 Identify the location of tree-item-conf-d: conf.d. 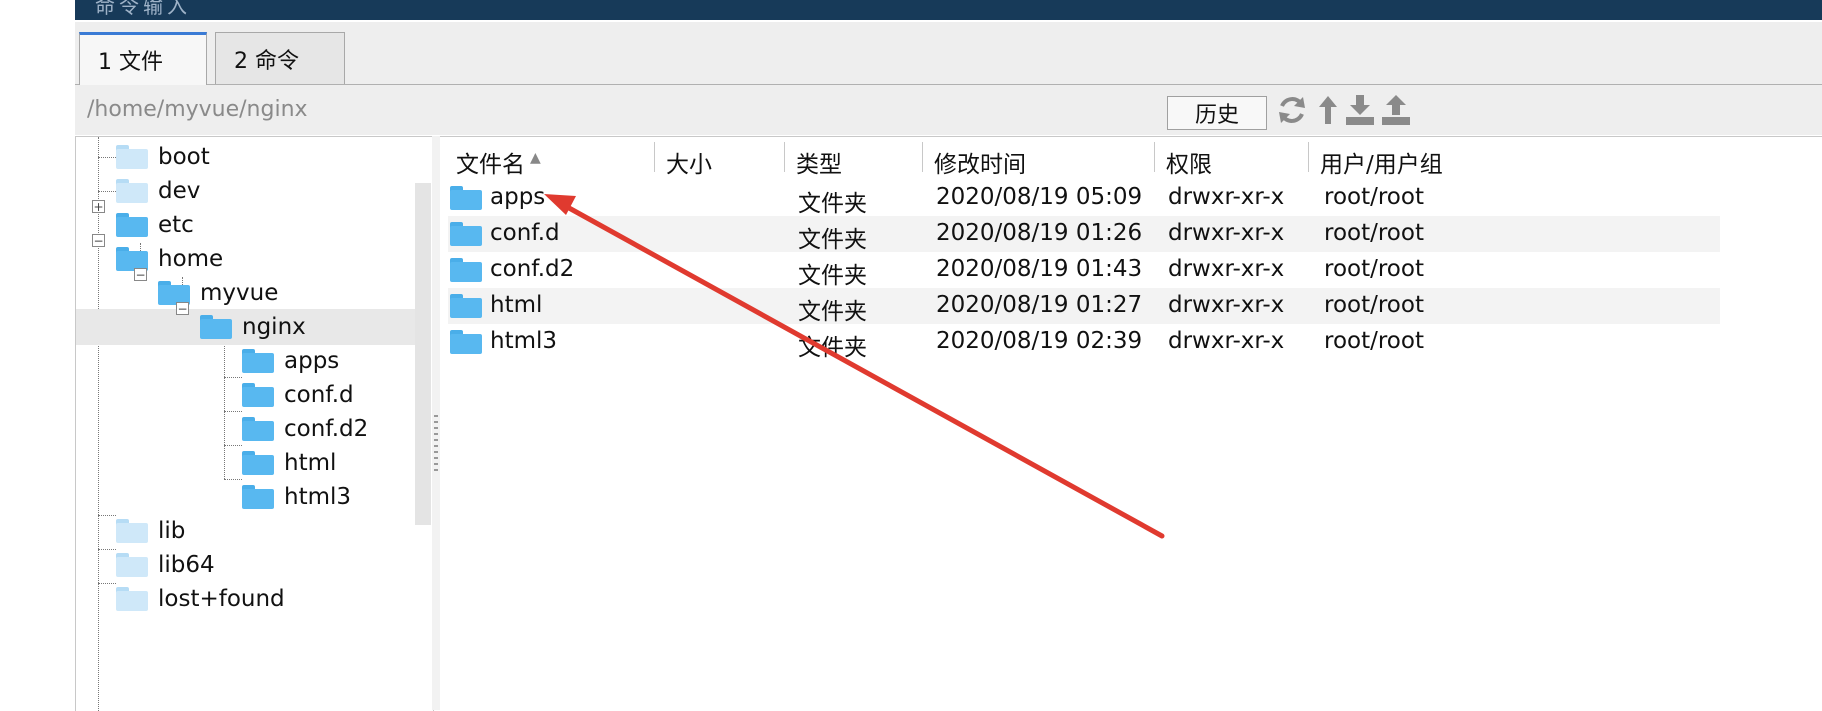
(298, 395).